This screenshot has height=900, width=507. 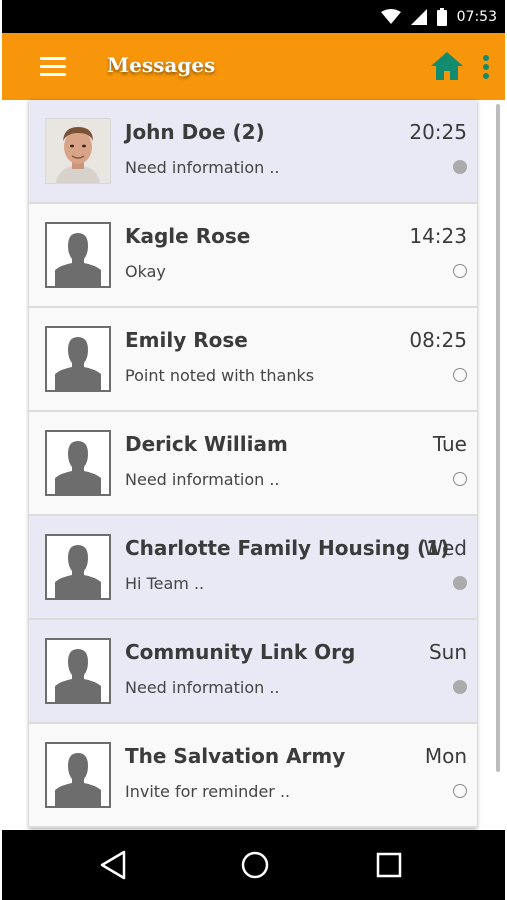 I want to click on message-time: 08:25, so click(x=438, y=340).